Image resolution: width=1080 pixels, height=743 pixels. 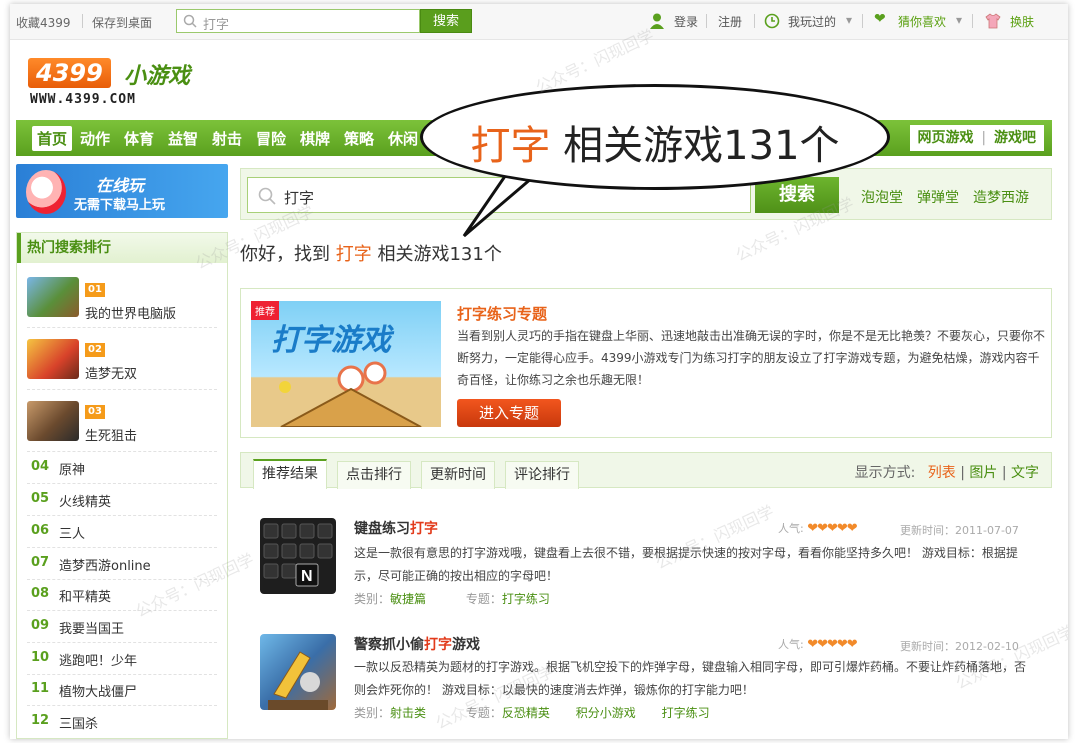 What do you see at coordinates (646, 470) in the screenshot?
I see `result-tabs: 推荐结果 点击排行 更新时间 评论排行 显示方式: 列表 | 图片 | 文字` at bounding box center [646, 470].